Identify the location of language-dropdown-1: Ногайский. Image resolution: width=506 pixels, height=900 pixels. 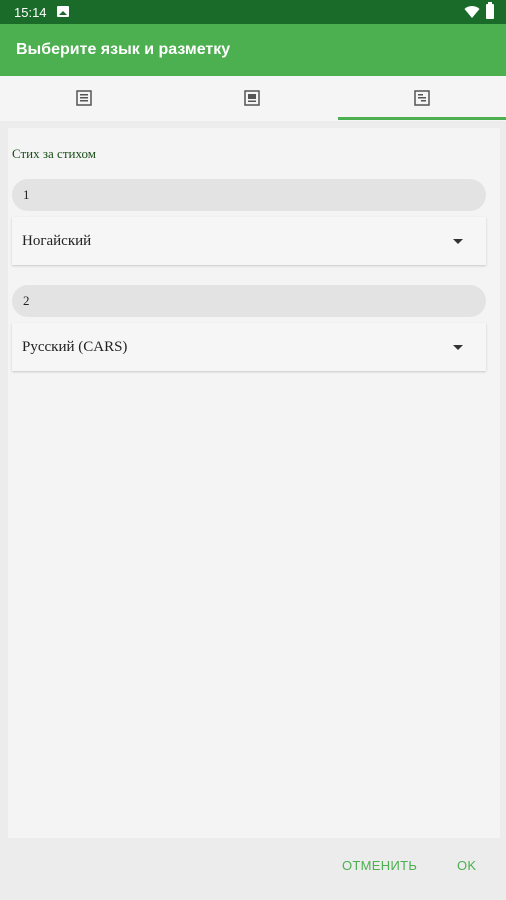
(249, 241).